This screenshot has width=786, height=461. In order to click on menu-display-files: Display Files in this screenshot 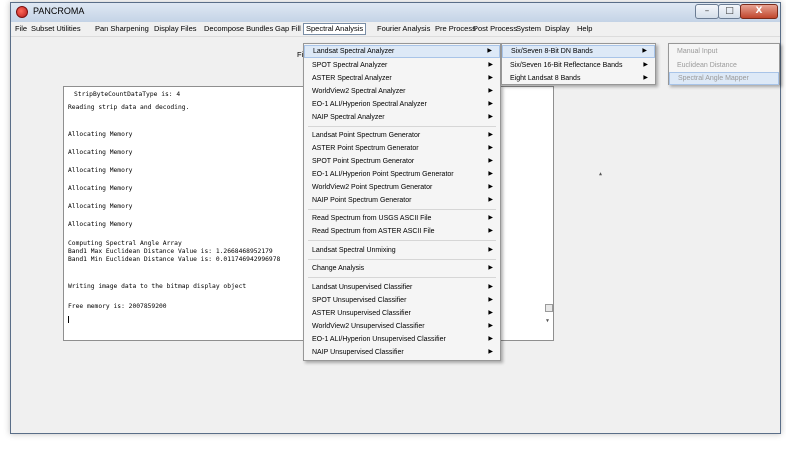, I will do `click(175, 29)`.